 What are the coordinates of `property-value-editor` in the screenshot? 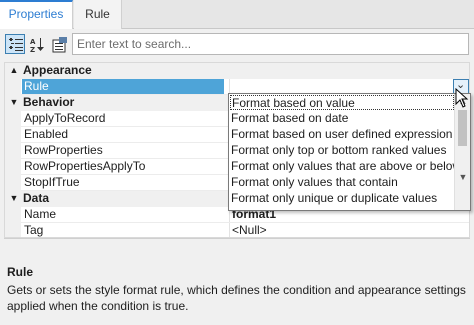 It's located at (349, 86).